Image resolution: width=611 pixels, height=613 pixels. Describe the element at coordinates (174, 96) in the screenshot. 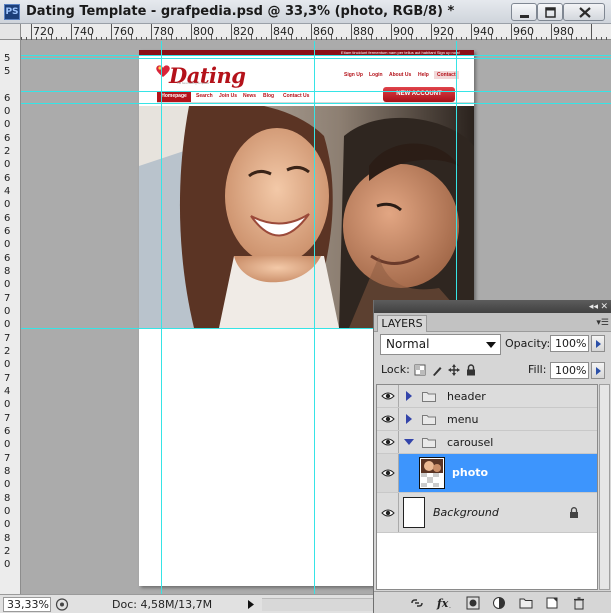

I see `mainnav-homepage: Homepage` at that location.